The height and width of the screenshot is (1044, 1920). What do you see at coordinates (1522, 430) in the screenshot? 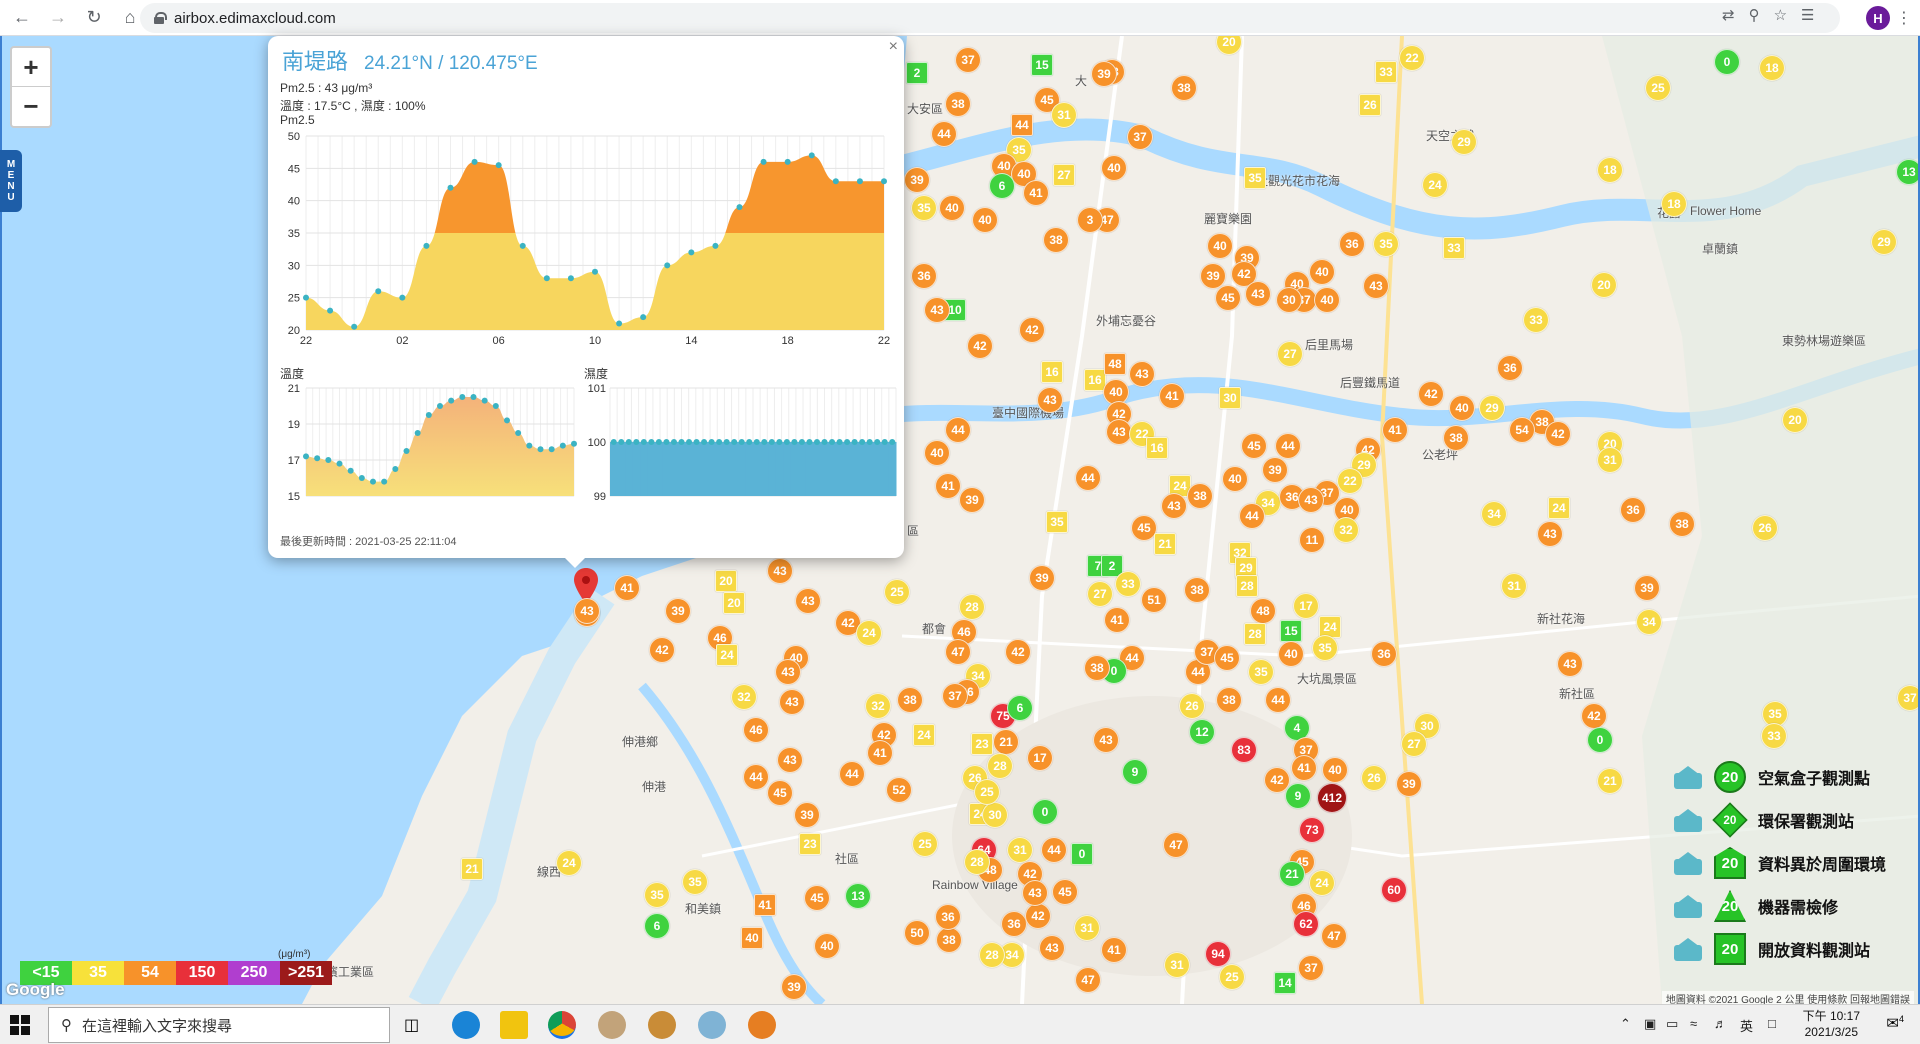
I see `station-marker: 54` at bounding box center [1522, 430].